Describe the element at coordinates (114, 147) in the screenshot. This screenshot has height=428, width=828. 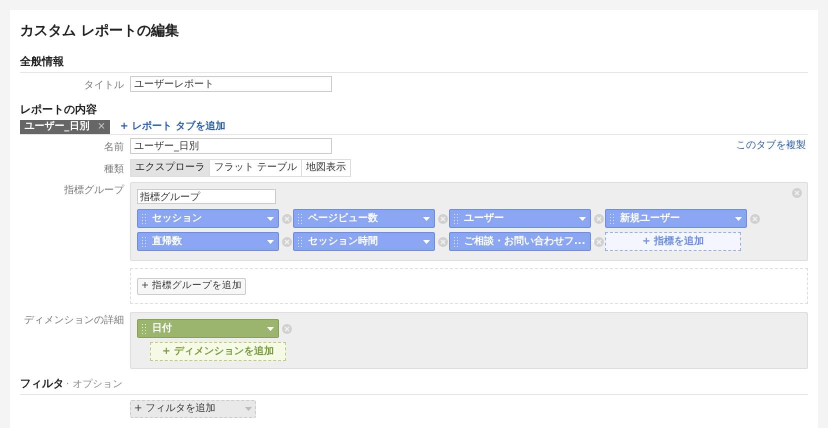
I see `field-label: 名前` at that location.